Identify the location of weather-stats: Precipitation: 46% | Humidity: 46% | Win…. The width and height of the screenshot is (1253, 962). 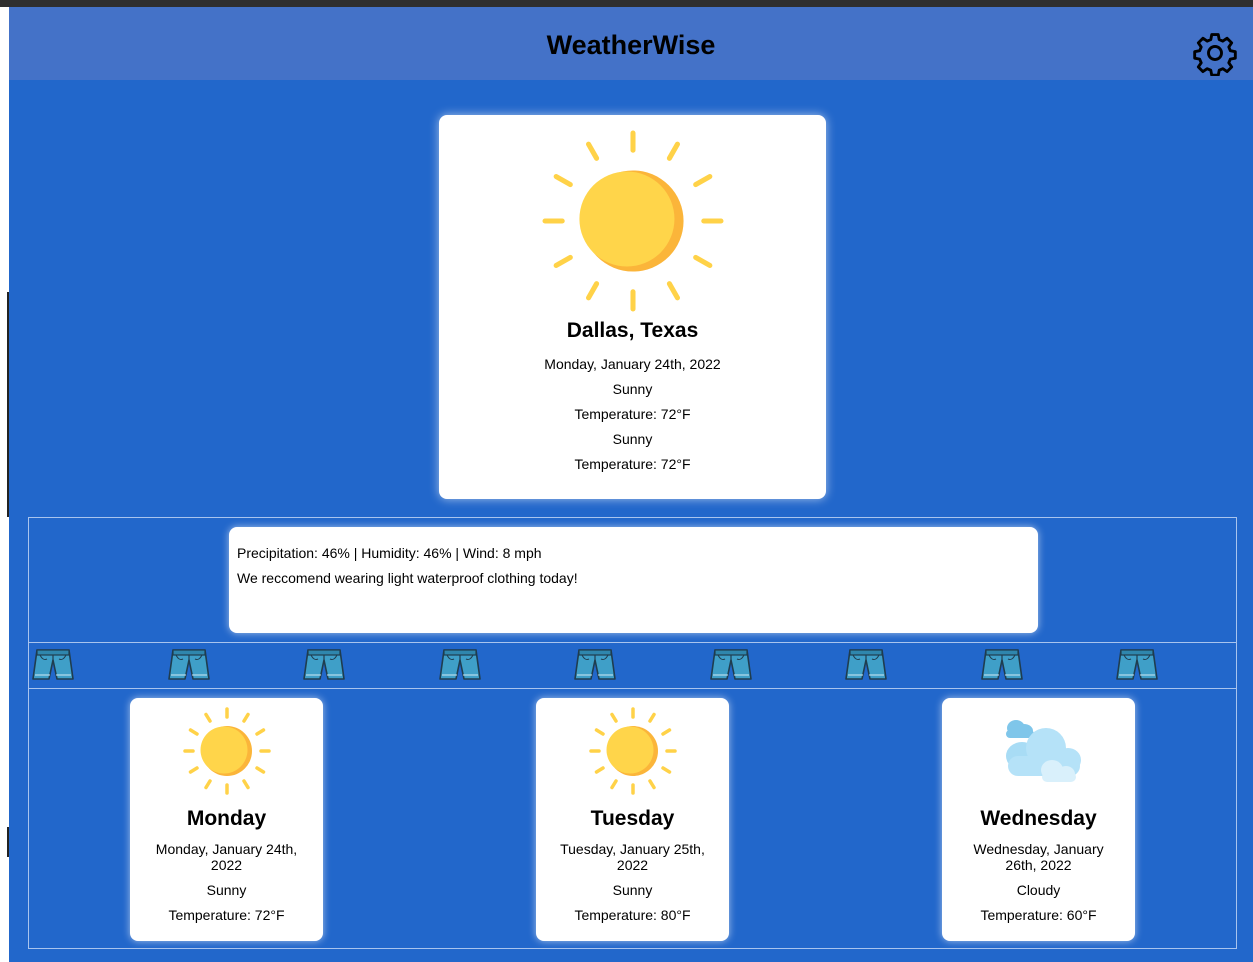
(389, 553).